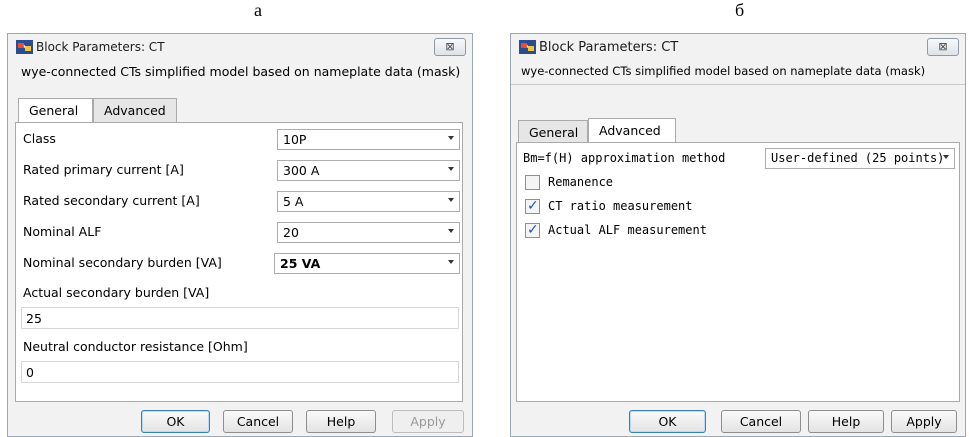 This screenshot has height=437, width=969. Describe the element at coordinates (581, 182) in the screenshot. I see `remanence-label: Remanence` at that location.